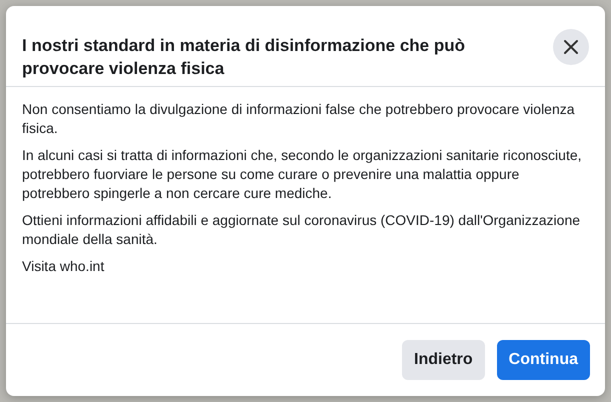  I want to click on body-paragraph: Ottieni informazioni affidabili e aggiornate sul coronavirus (COVID-19) dall'Organizzazione mondiale della sanità., so click(302, 230).